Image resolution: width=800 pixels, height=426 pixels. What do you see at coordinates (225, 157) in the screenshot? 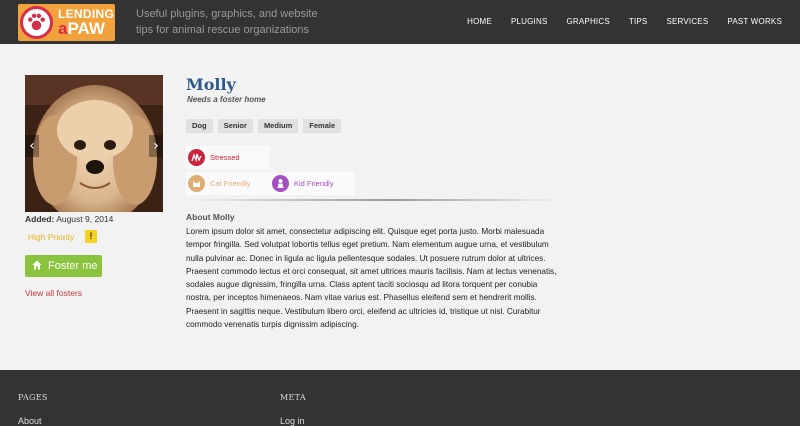
I see `trait-stressed-label: Stressed` at bounding box center [225, 157].